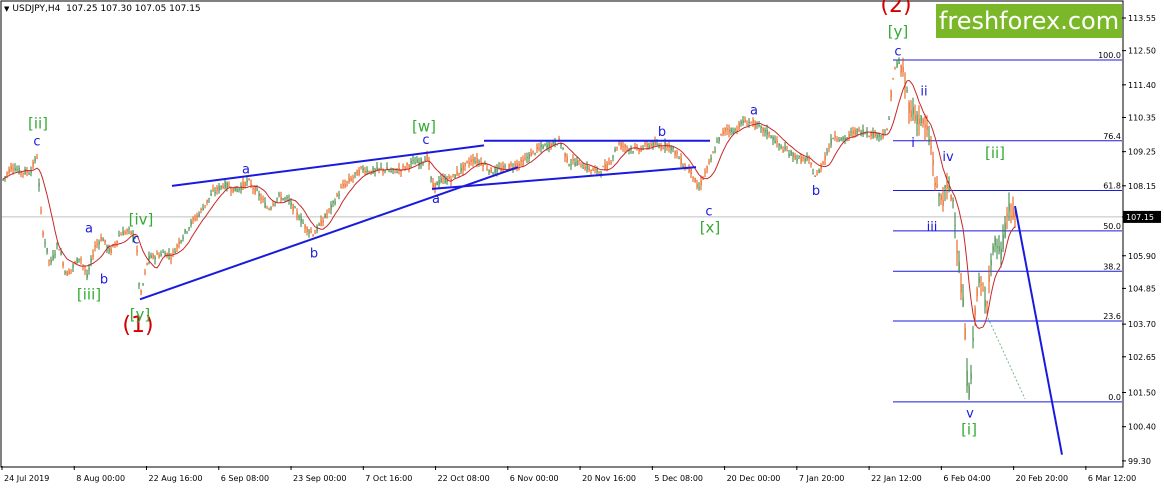 The width and height of the screenshot is (1164, 489). What do you see at coordinates (425, 140) in the screenshot?
I see `wave-label: c` at bounding box center [425, 140].